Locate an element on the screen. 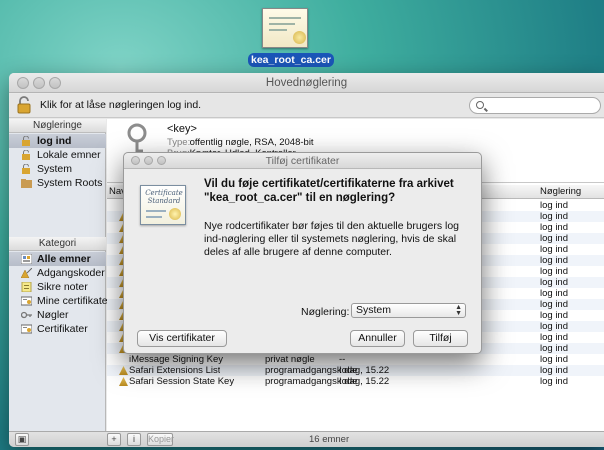  toolbar: Klik for at låse nøgleringen log ind. is located at coordinates (306, 106).